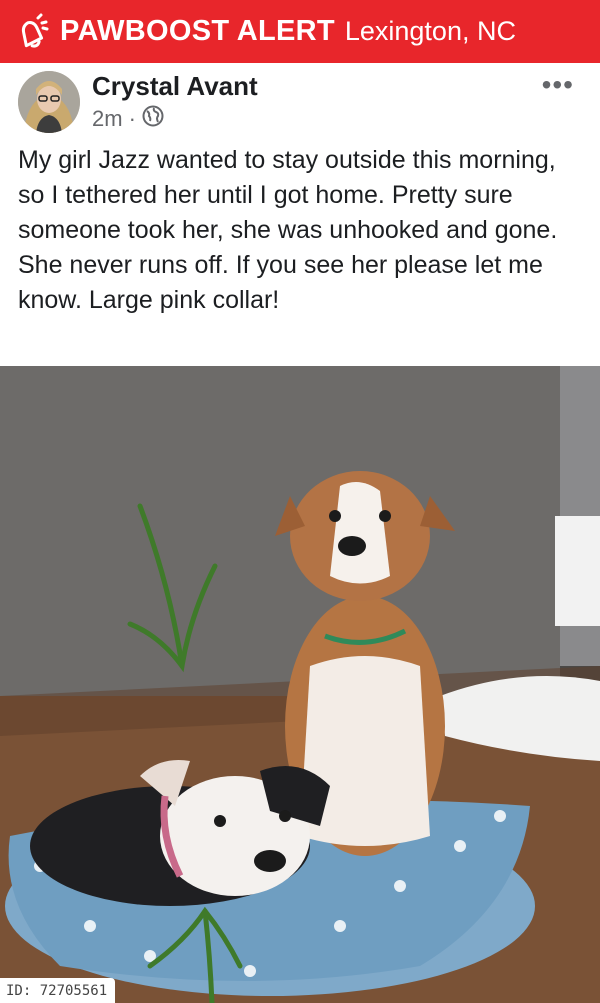 Image resolution: width=600 pixels, height=1003 pixels. What do you see at coordinates (153, 119) in the screenshot?
I see `globe-icon` at bounding box center [153, 119].